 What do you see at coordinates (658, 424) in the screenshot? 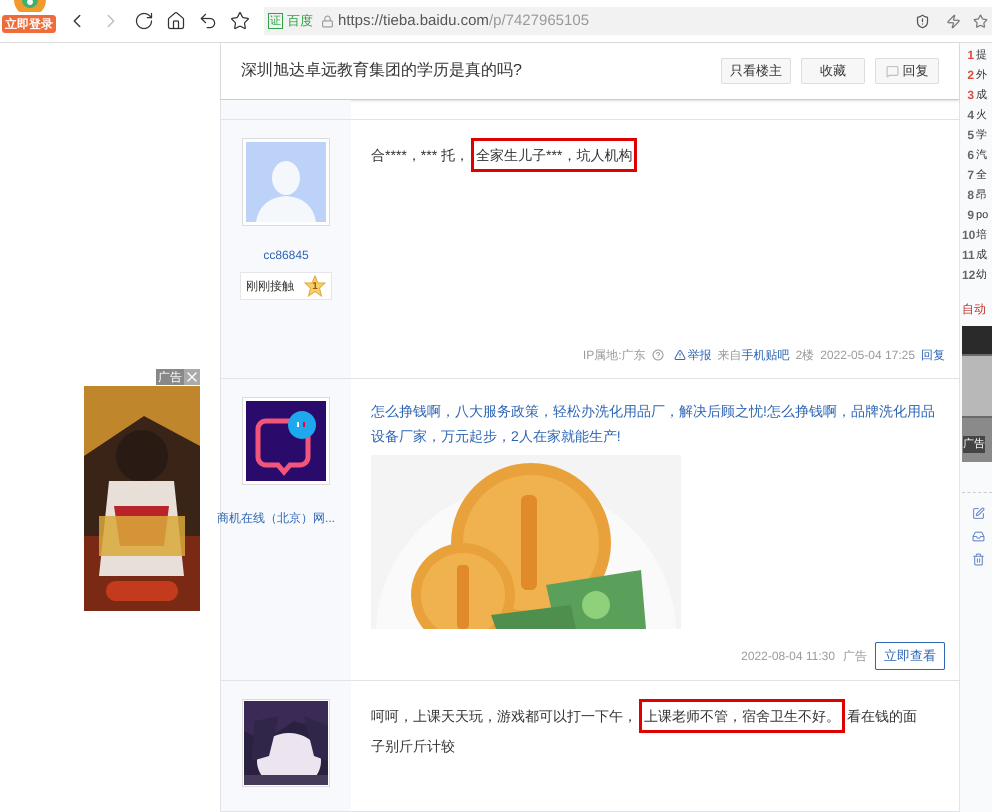
I see `ad-text: 怎么挣钱啊，八大服务政策，轻松办洗化用品厂，解决后顾之忧!怎么挣钱啊，品牌洗化用品设备厂家，万元起步，2人在家就能生产!` at bounding box center [658, 424].